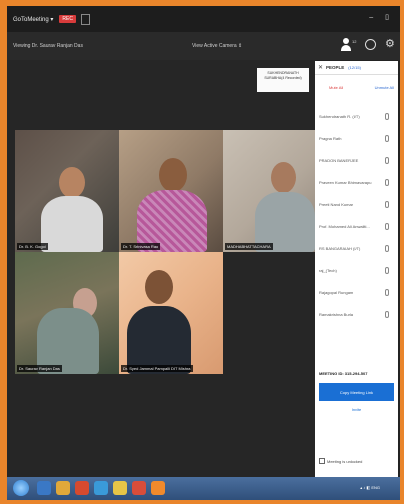  Describe the element at coordinates (171, 191) in the screenshot. I see `video-tile: Dr. T. Srinivasa Rao` at that location.